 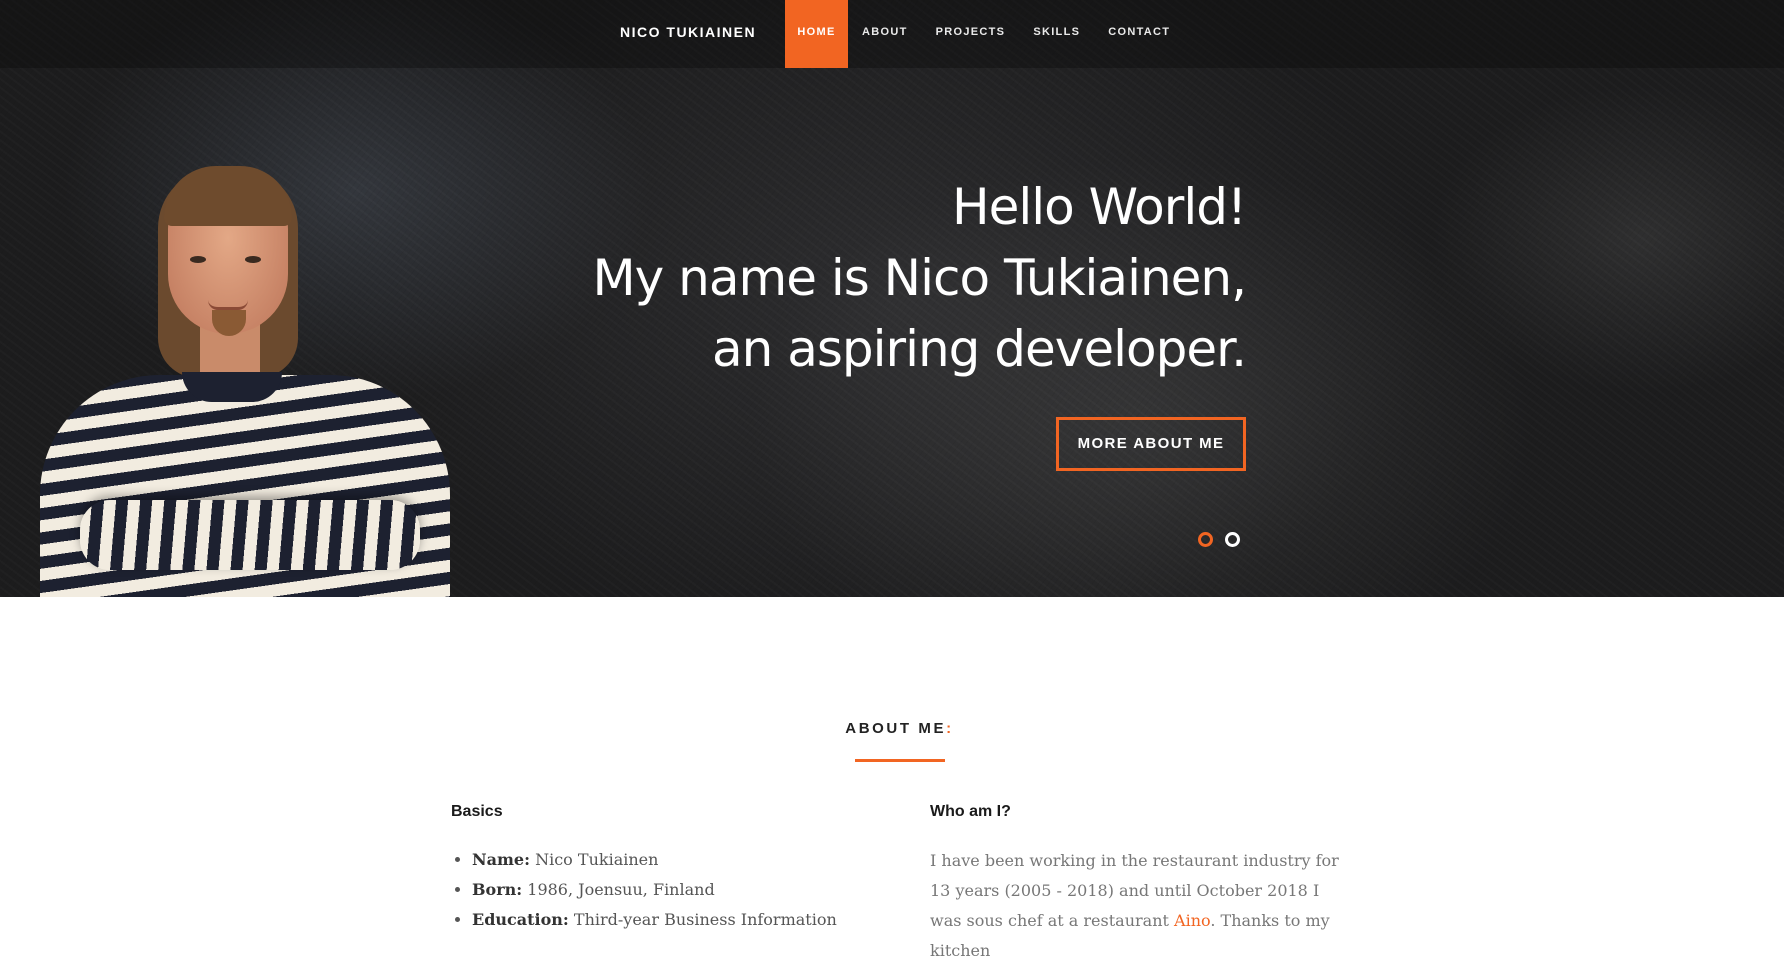 I want to click on profile-photo, so click(x=245, y=378).